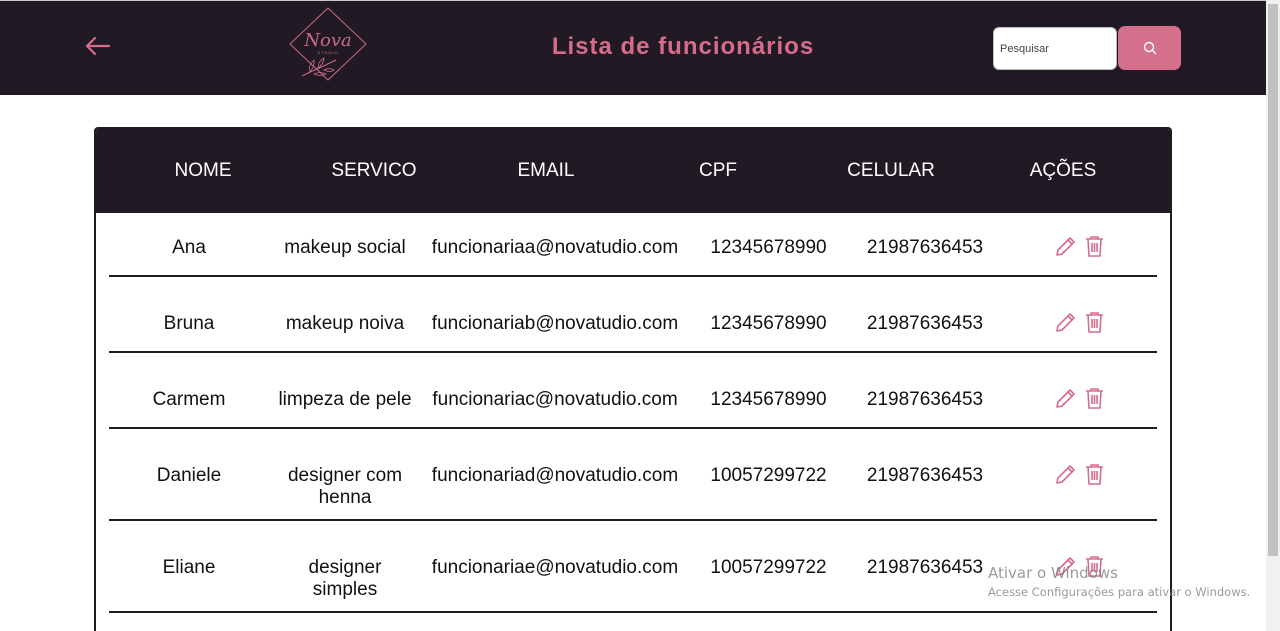 This screenshot has width=1280, height=631. What do you see at coordinates (633, 171) in the screenshot?
I see `table-header: NOME SERVICO EMAIL CPF CELULAR AÇÕES` at bounding box center [633, 171].